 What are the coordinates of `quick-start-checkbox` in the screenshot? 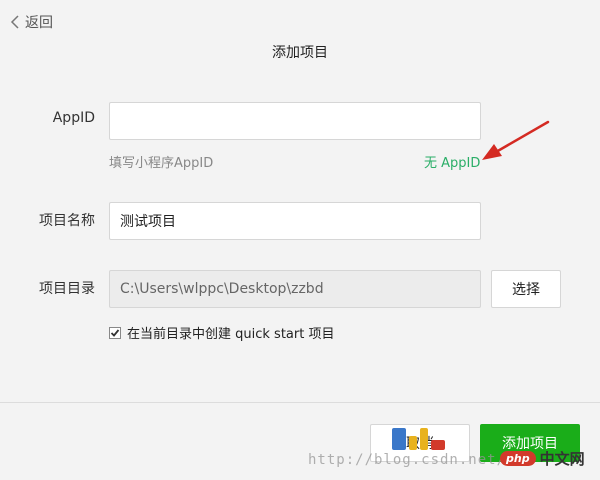 It's located at (115, 332).